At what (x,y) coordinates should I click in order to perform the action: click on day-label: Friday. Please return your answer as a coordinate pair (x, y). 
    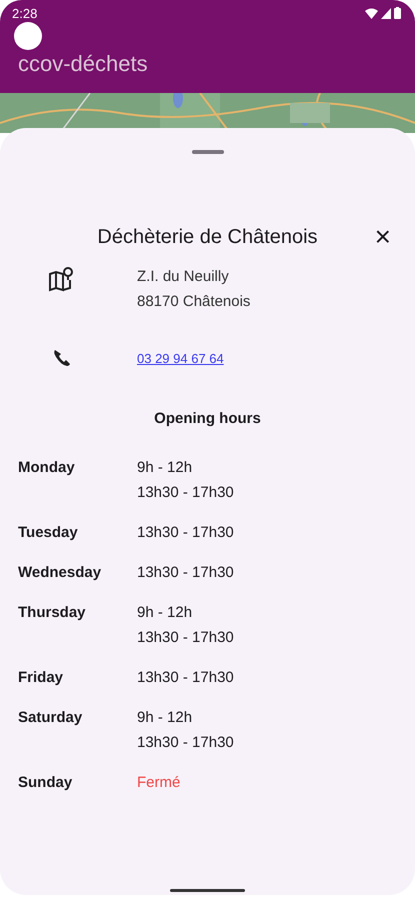
    Looking at the image, I should click on (41, 678).